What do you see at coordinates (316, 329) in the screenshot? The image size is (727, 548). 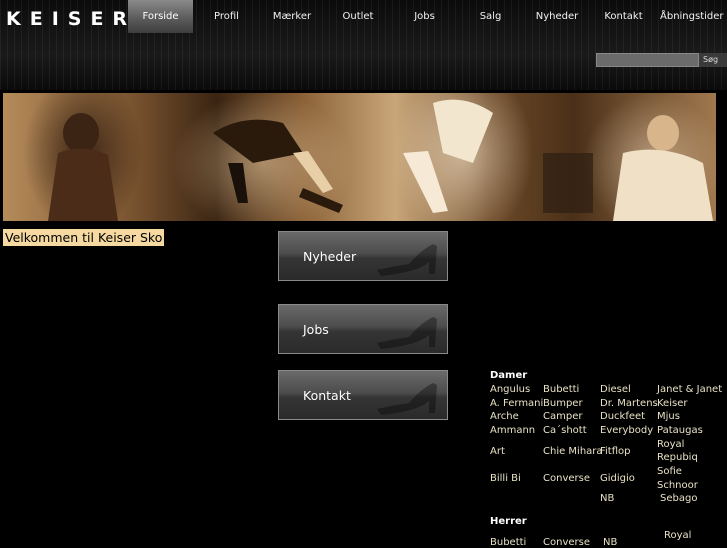 I see `promo-label-jobs: Jobs` at bounding box center [316, 329].